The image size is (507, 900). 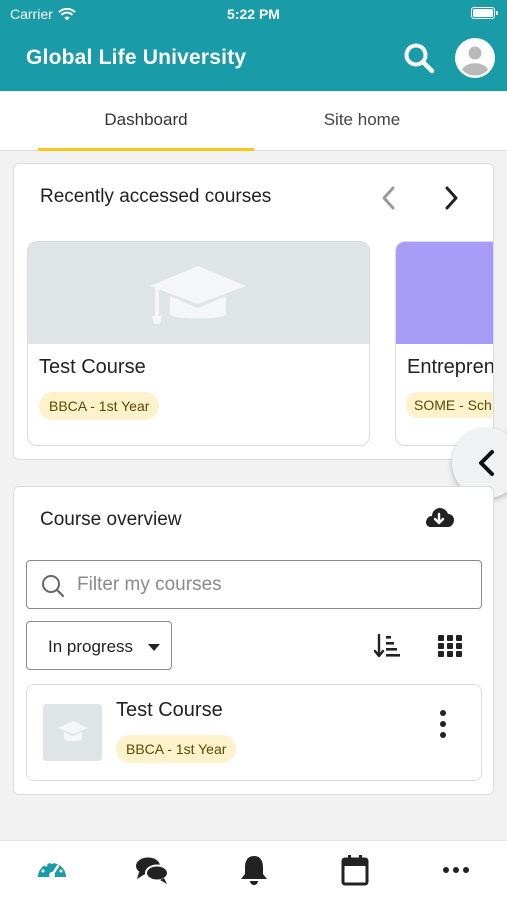 What do you see at coordinates (450, 367) in the screenshot?
I see `course-name: Entrepren` at bounding box center [450, 367].